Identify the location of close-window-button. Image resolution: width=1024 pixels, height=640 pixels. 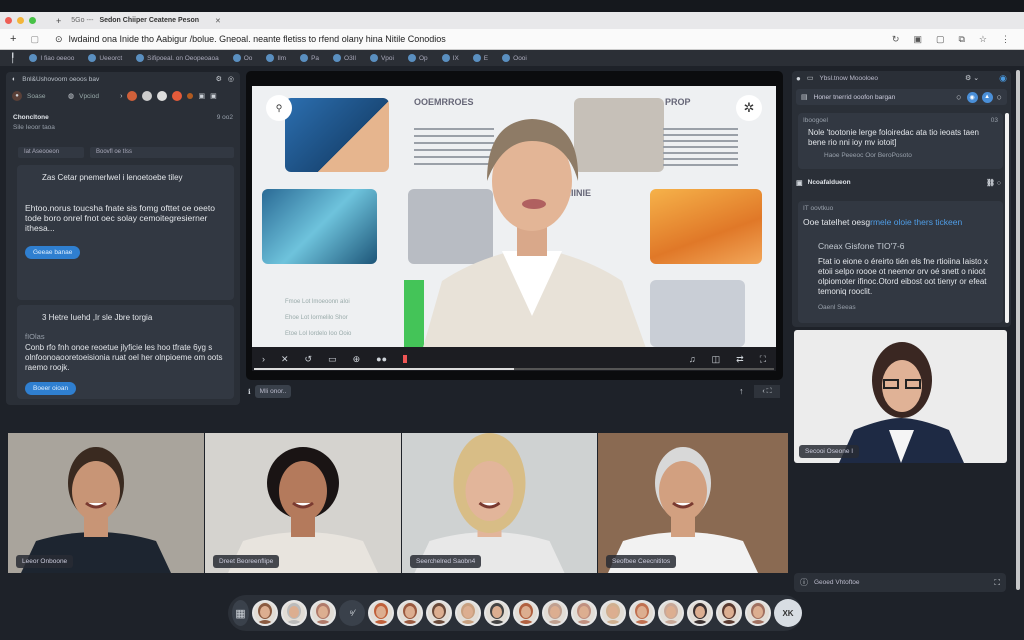
(8, 20).